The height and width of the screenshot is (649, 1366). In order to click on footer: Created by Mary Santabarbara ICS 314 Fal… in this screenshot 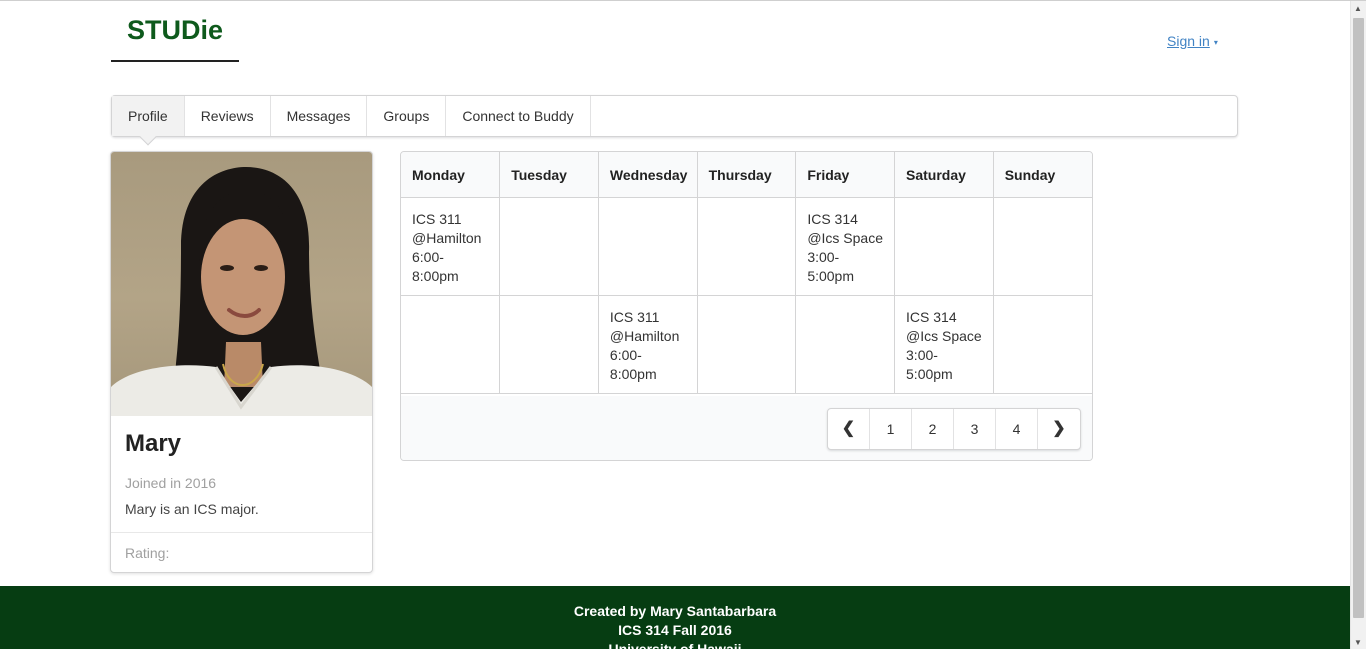, I will do `click(675, 617)`.